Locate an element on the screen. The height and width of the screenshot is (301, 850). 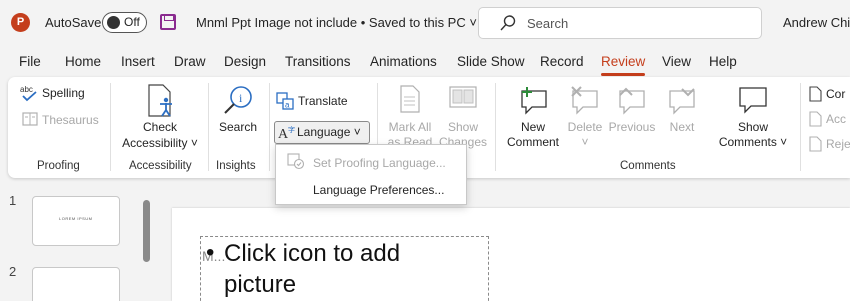
search-label: Search is located at coordinates (238, 127).